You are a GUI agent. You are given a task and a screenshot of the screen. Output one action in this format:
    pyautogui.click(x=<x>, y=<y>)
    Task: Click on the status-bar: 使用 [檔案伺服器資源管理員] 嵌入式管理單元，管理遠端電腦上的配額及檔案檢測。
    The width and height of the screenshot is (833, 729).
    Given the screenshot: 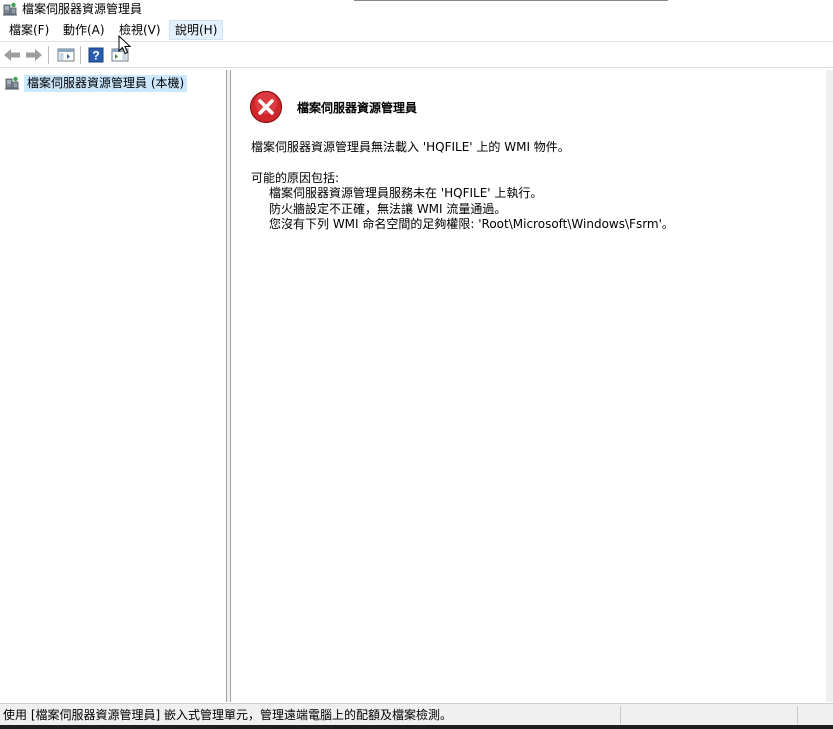 What is the action you would take?
    pyautogui.click(x=416, y=714)
    